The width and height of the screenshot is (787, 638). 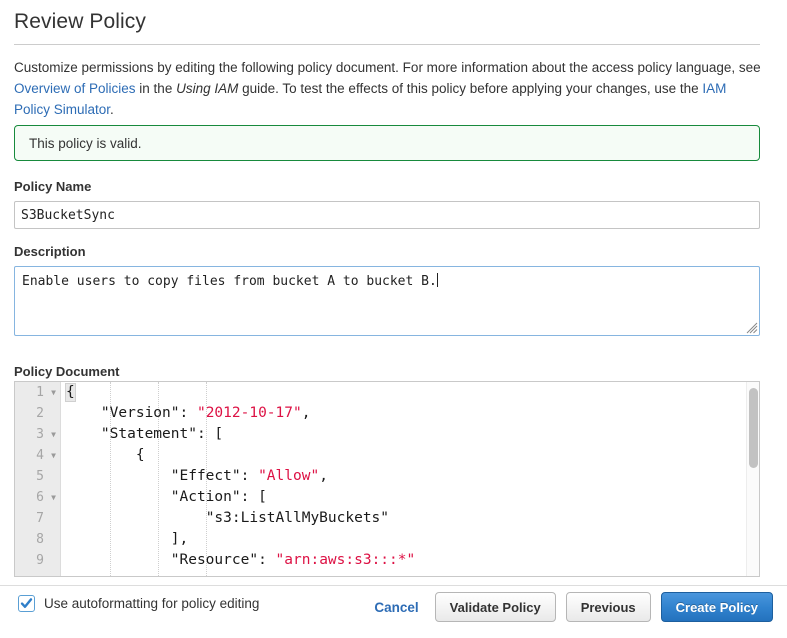 What do you see at coordinates (140, 413) in the screenshot?
I see `code-string-key: "Version"` at bounding box center [140, 413].